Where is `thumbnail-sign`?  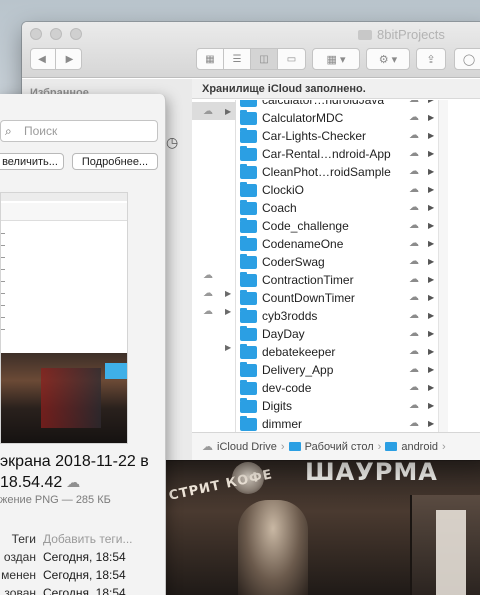 thumbnail-sign is located at coordinates (116, 371).